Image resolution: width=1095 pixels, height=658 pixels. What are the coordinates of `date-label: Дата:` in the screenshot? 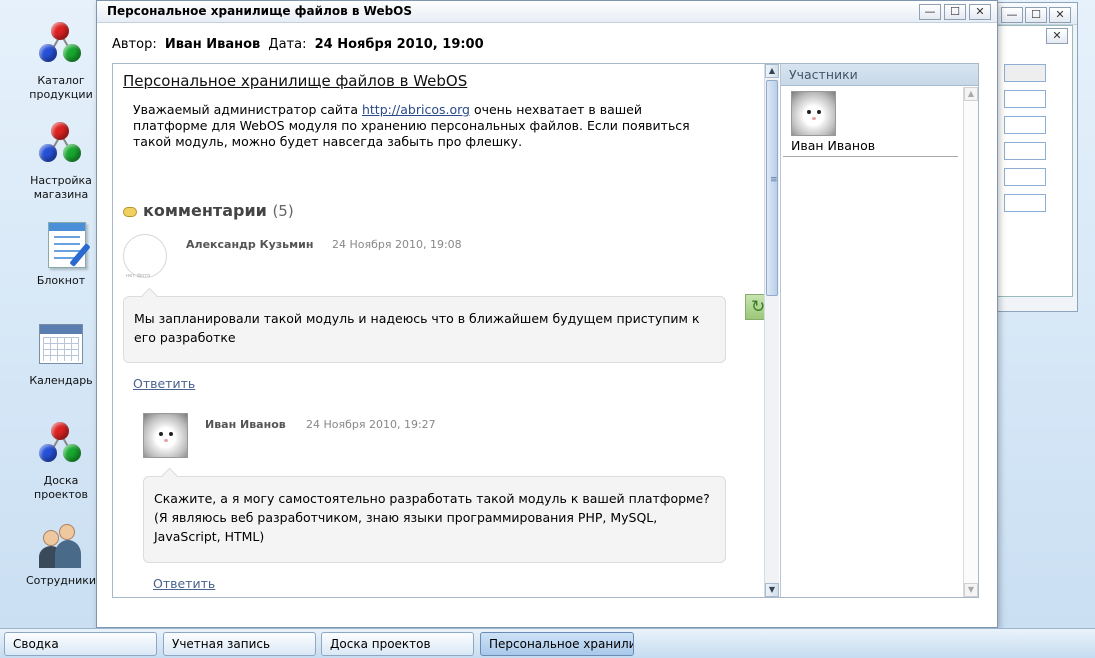 It's located at (287, 44).